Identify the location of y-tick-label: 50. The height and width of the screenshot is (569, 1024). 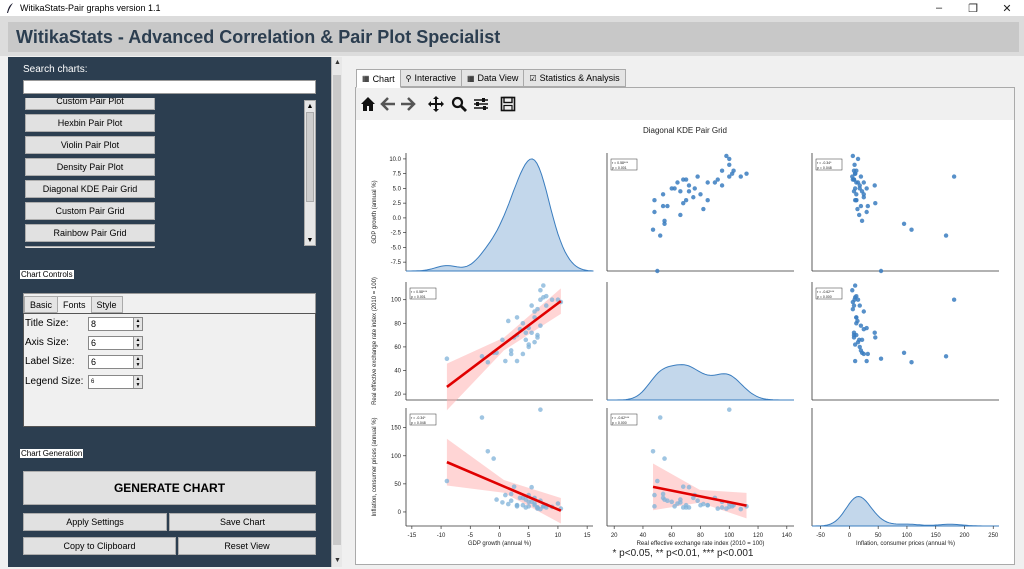
(397, 485).